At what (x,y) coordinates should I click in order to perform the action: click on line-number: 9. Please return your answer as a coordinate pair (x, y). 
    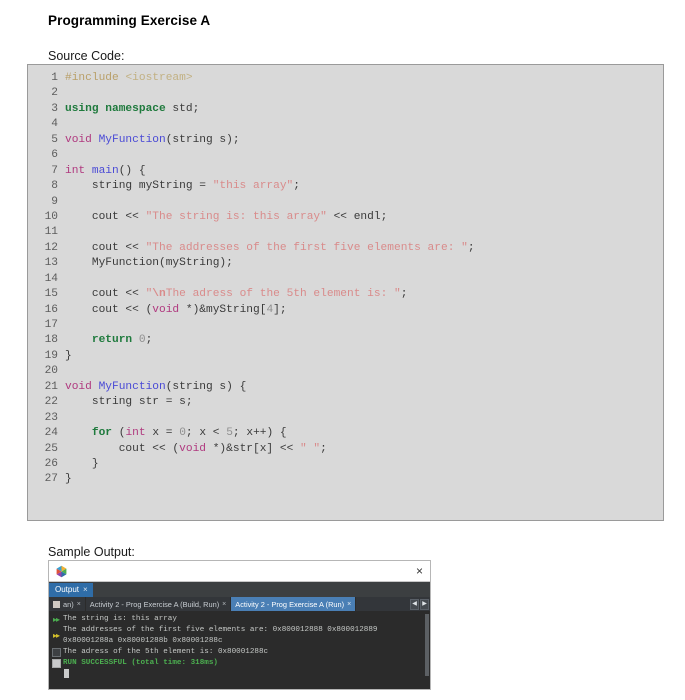
    Looking at the image, I should click on (54, 201).